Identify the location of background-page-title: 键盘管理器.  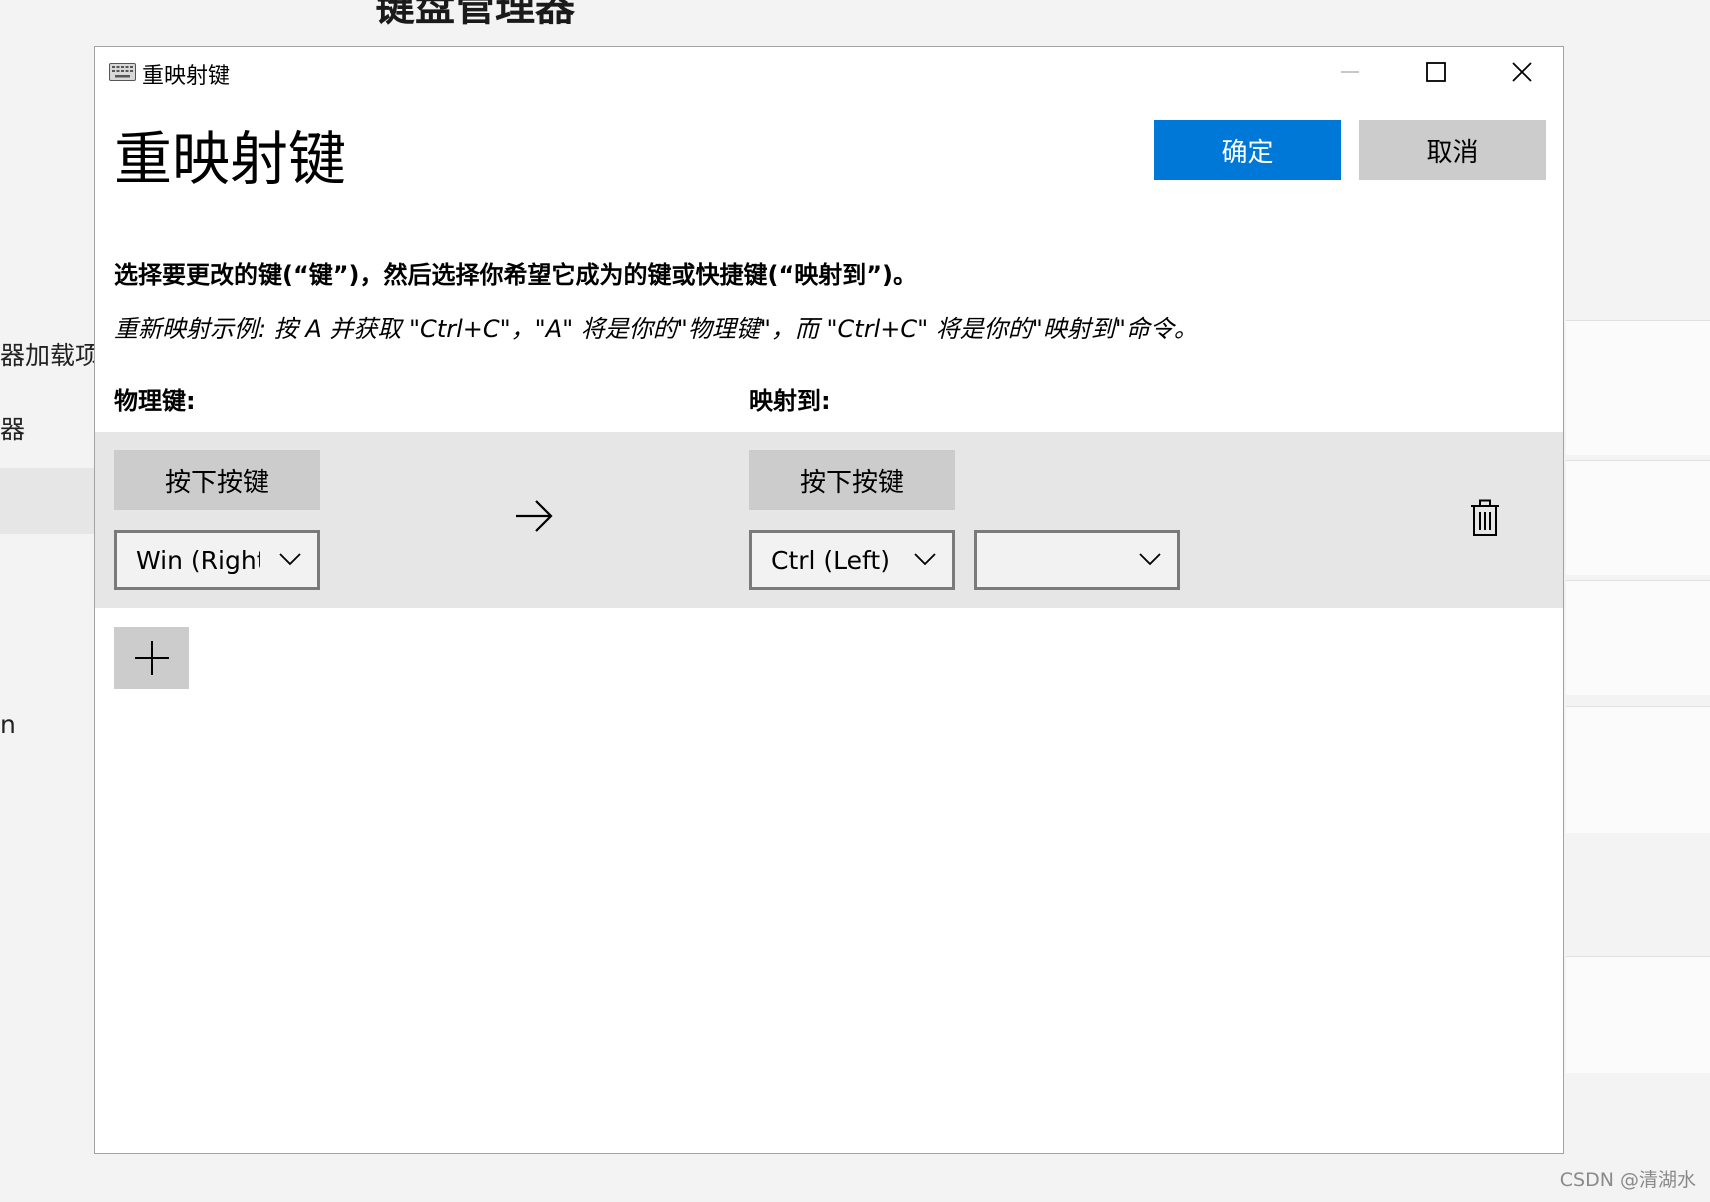
(475, 15).